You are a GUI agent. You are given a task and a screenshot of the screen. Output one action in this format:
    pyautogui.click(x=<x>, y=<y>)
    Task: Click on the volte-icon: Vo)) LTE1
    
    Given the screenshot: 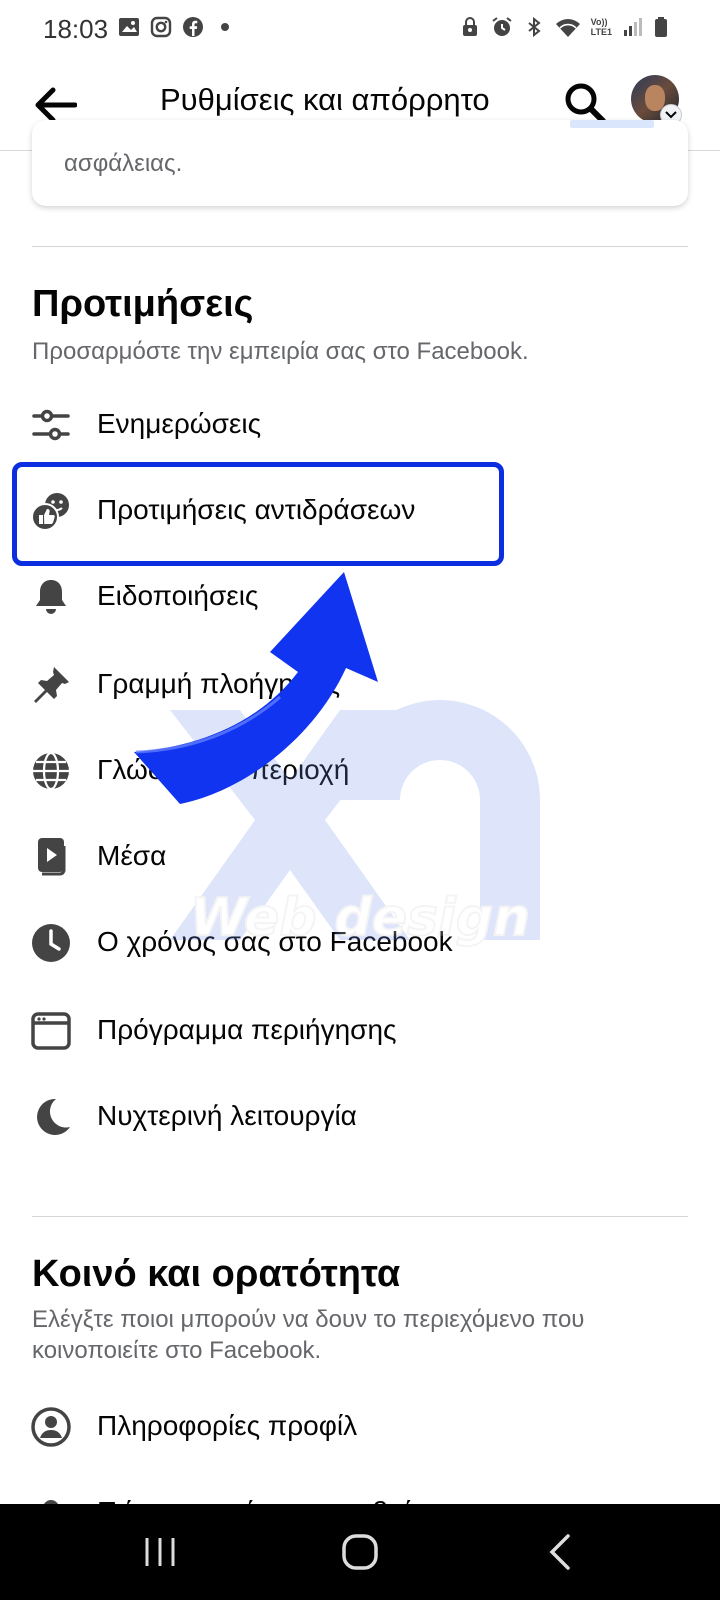 What is the action you would take?
    pyautogui.click(x=601, y=27)
    